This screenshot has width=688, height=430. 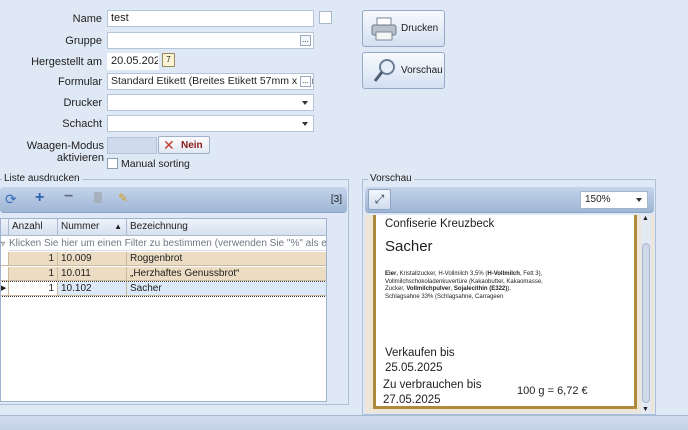 What do you see at coordinates (118, 226) in the screenshot?
I see `sort-ascending-icon: ▲` at bounding box center [118, 226].